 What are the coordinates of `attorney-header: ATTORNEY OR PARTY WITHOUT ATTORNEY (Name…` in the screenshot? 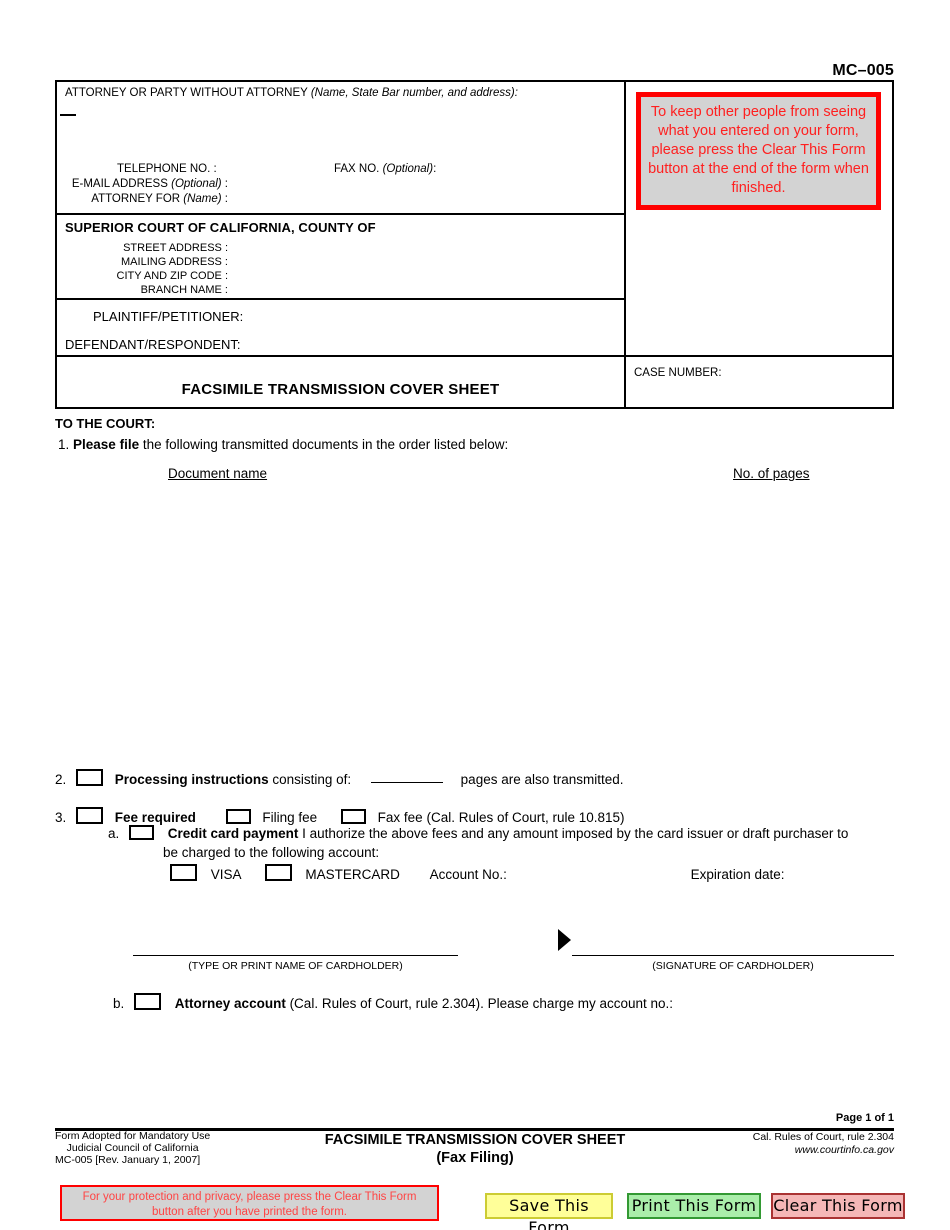 It's located at (291, 93).